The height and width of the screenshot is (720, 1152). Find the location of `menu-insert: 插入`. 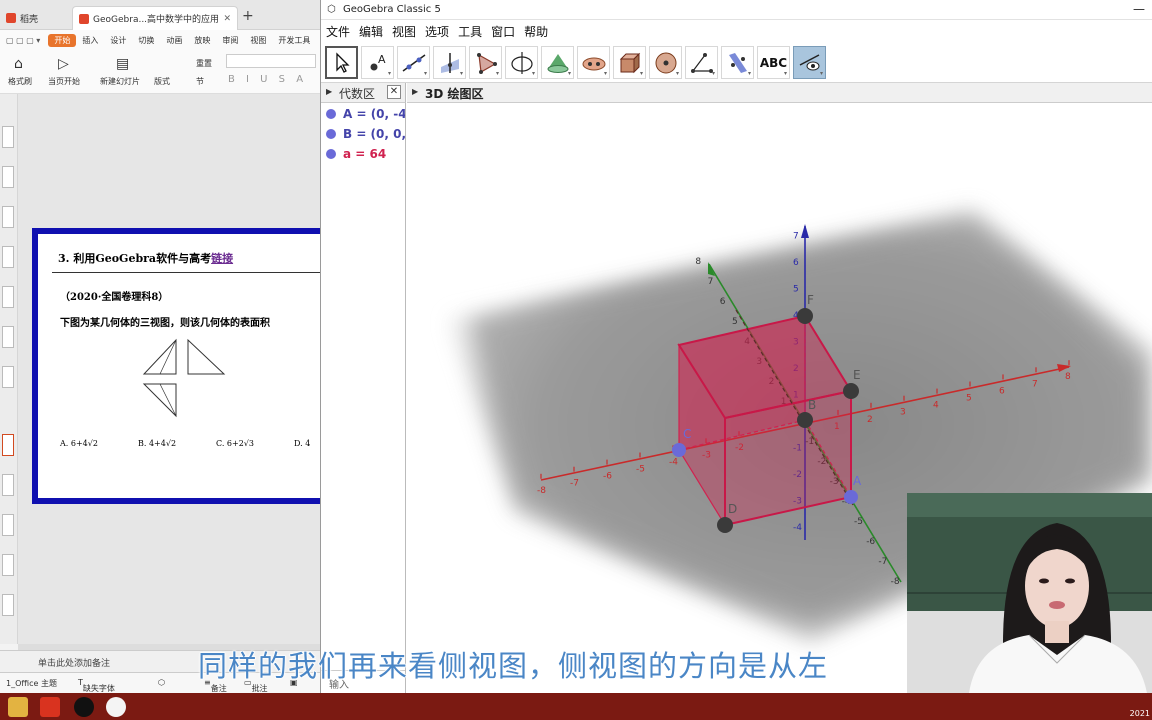

menu-insert: 插入 is located at coordinates (90, 40).